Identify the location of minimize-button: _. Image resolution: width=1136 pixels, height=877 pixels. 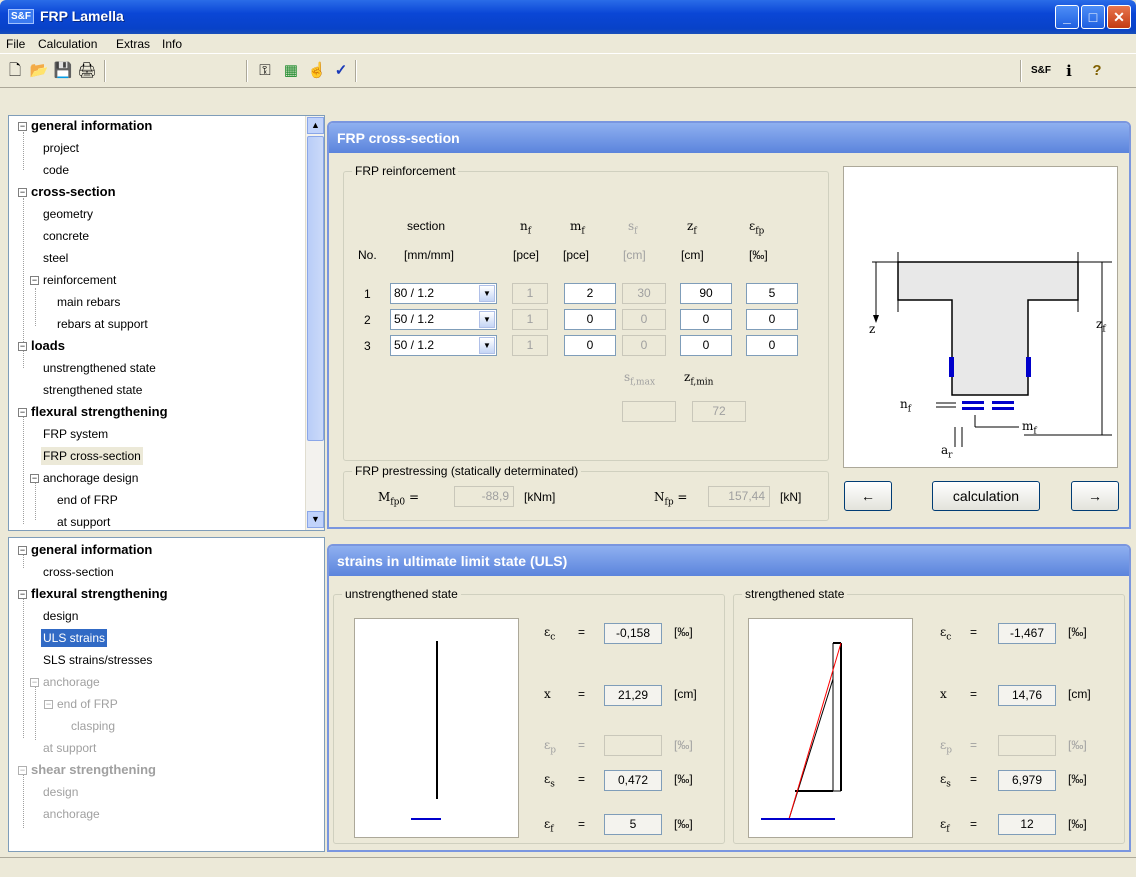
(1067, 17).